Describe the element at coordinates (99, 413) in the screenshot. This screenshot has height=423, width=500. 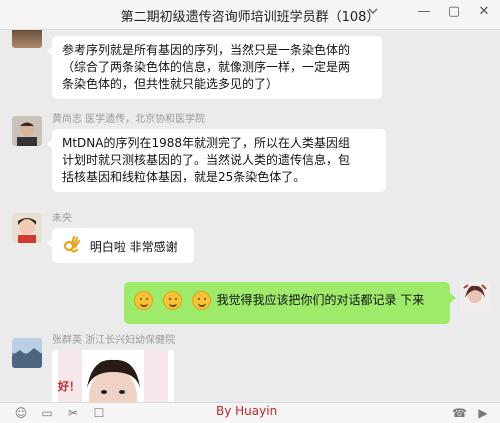
I see `chat-history-icon: ☐` at that location.